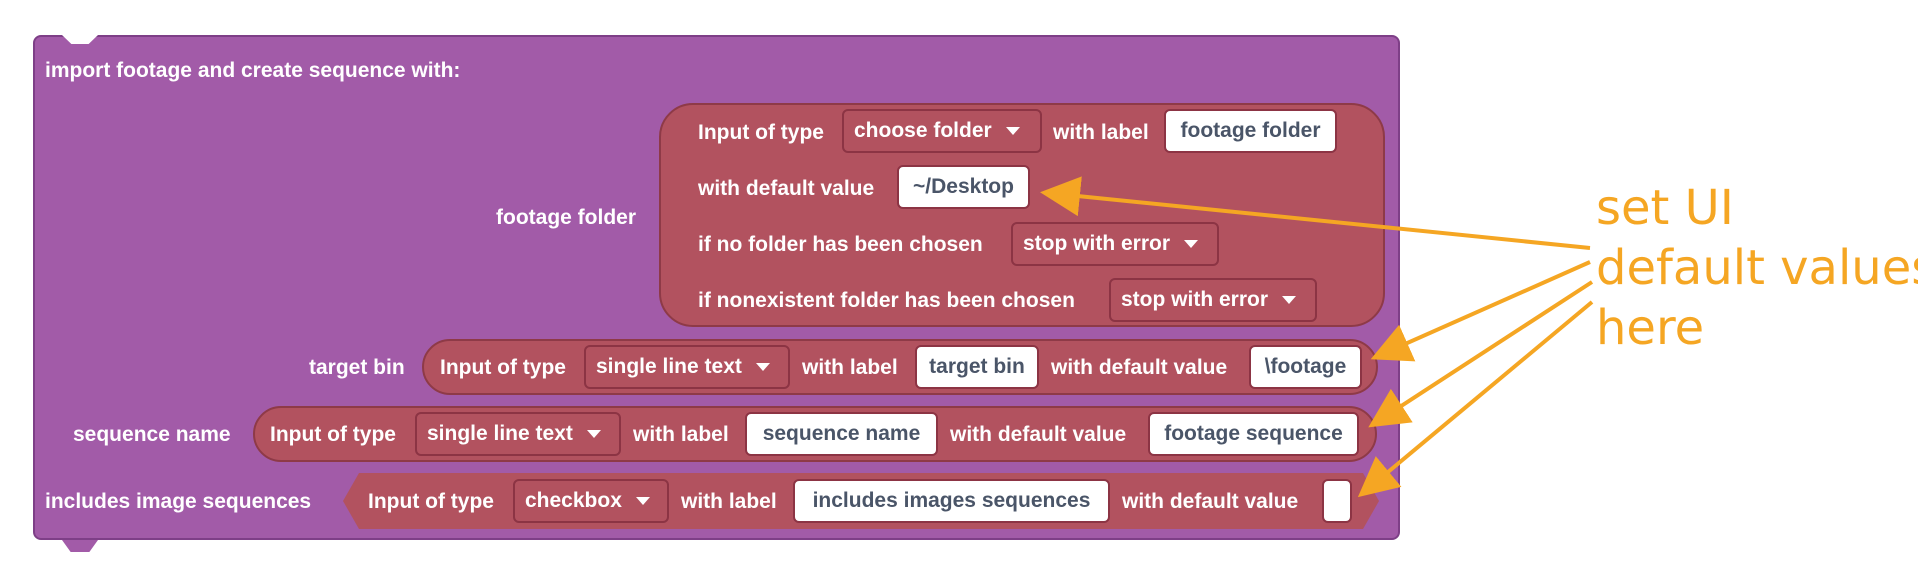 This screenshot has width=1918, height=582. What do you see at coordinates (1315, 213) in the screenshot?
I see `arrow-to-footage-default` at bounding box center [1315, 213].